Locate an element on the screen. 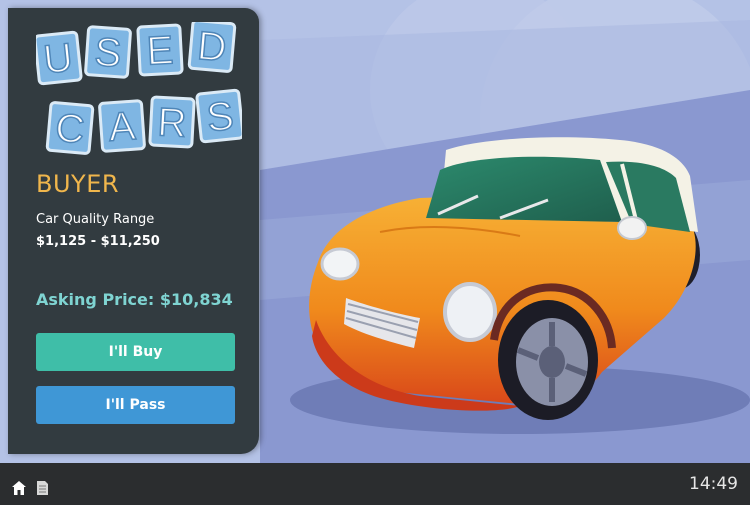  logo-letter: D is located at coordinates (212, 47).